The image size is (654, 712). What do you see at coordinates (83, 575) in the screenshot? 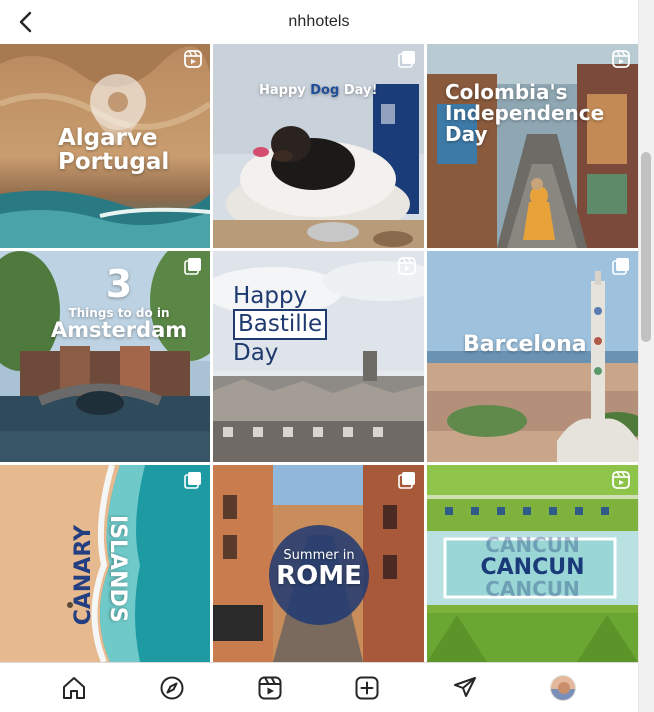
I see `post-caption: CANARY` at bounding box center [83, 575].